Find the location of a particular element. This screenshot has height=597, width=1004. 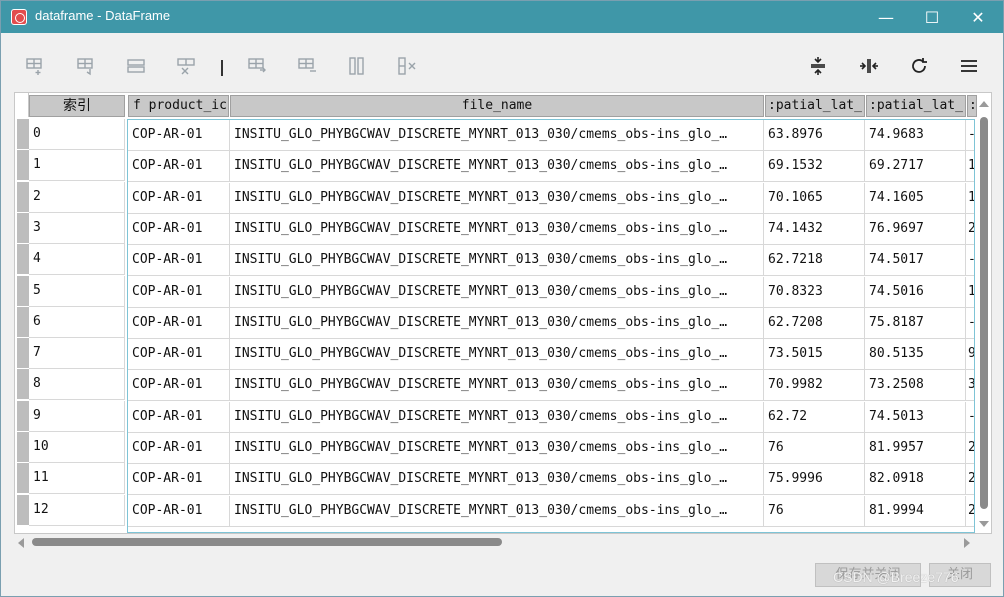

index-cell: 10 is located at coordinates (77, 447).